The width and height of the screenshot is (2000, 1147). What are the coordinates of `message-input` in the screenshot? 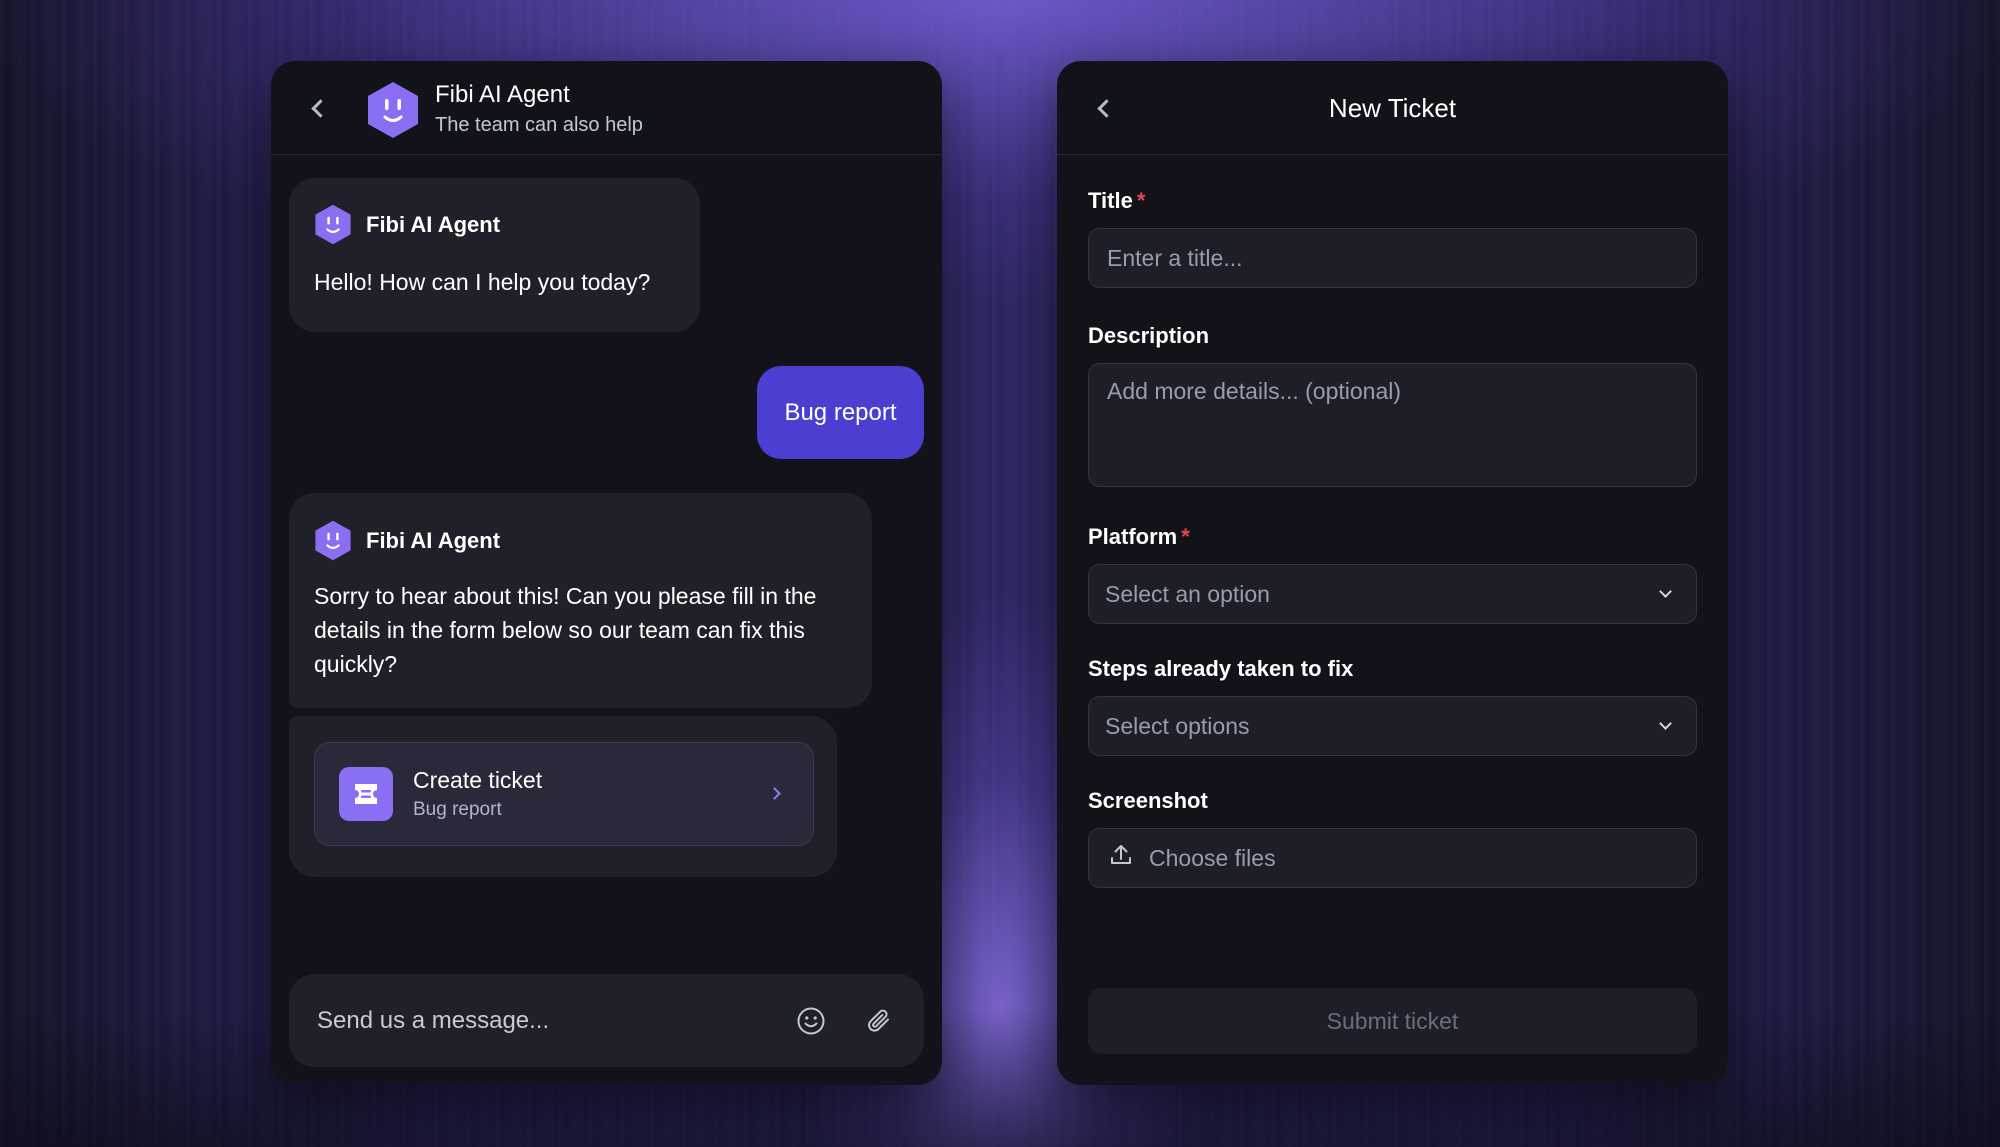 It's located at (538, 1020).